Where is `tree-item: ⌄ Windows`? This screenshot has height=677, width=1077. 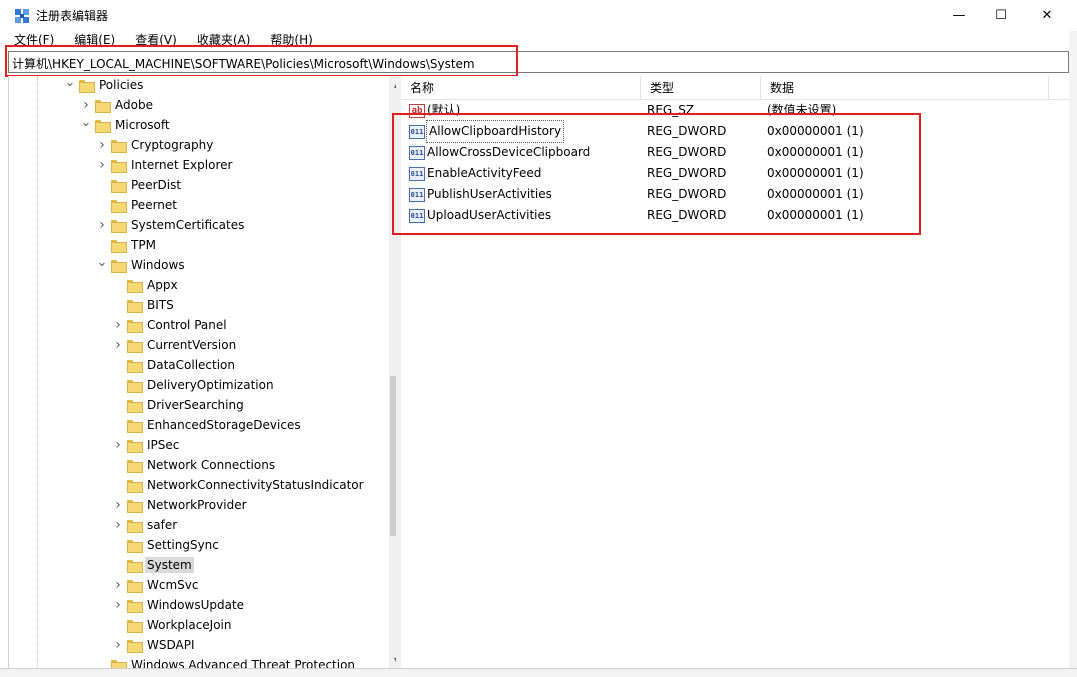 tree-item: ⌄ Windows is located at coordinates (141, 265).